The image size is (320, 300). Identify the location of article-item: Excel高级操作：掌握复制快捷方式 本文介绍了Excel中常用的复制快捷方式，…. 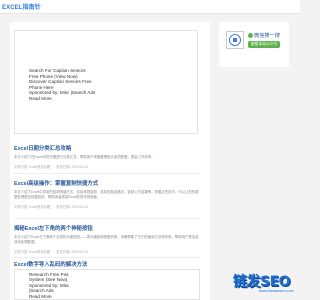
(107, 194).